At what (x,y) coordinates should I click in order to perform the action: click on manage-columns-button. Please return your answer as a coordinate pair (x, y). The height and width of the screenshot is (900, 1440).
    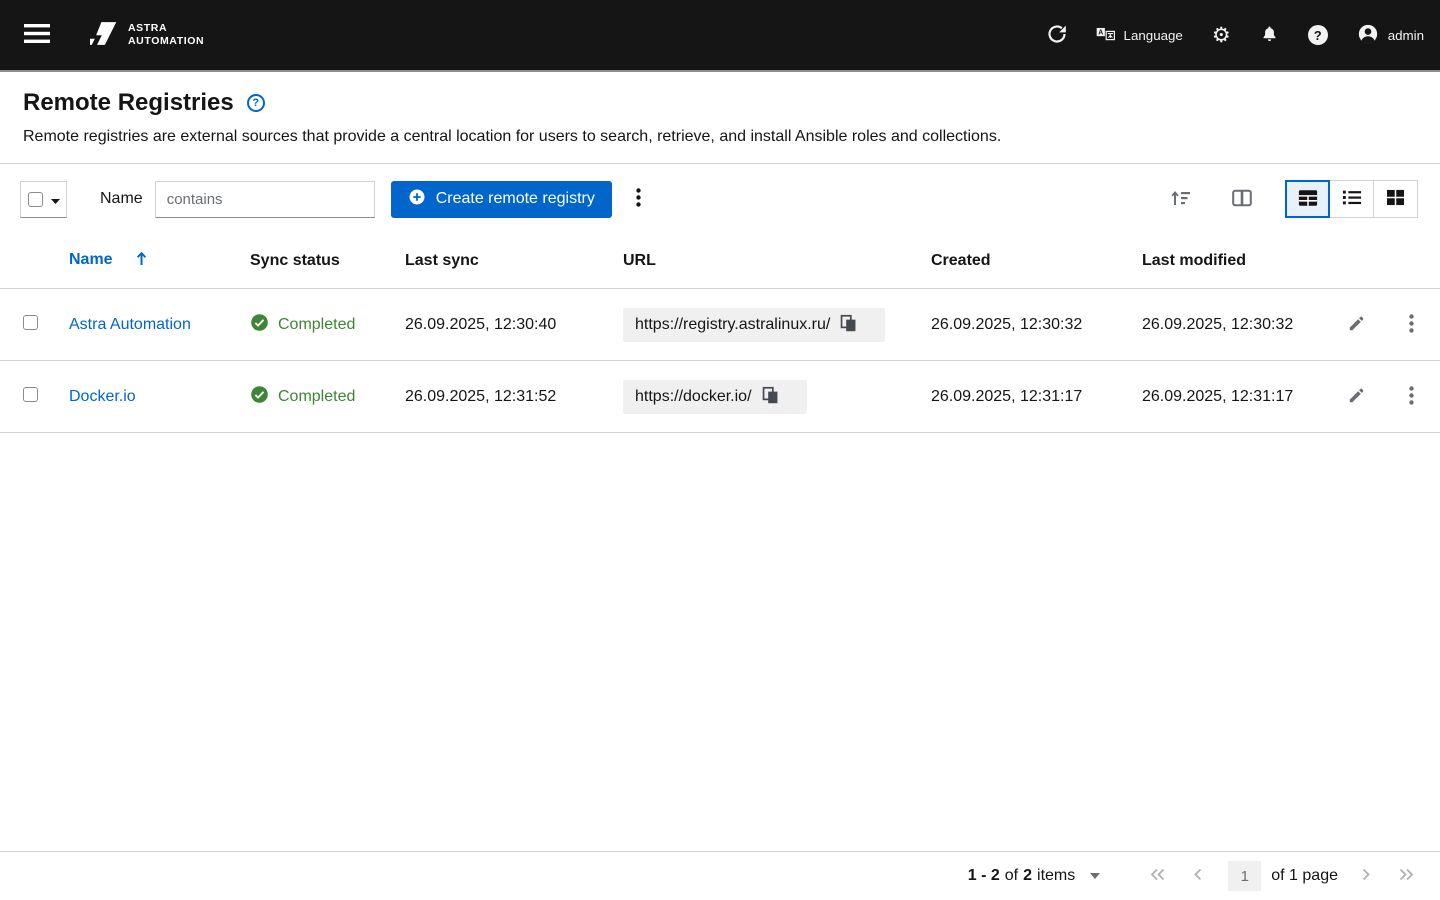
    Looking at the image, I should click on (1242, 199).